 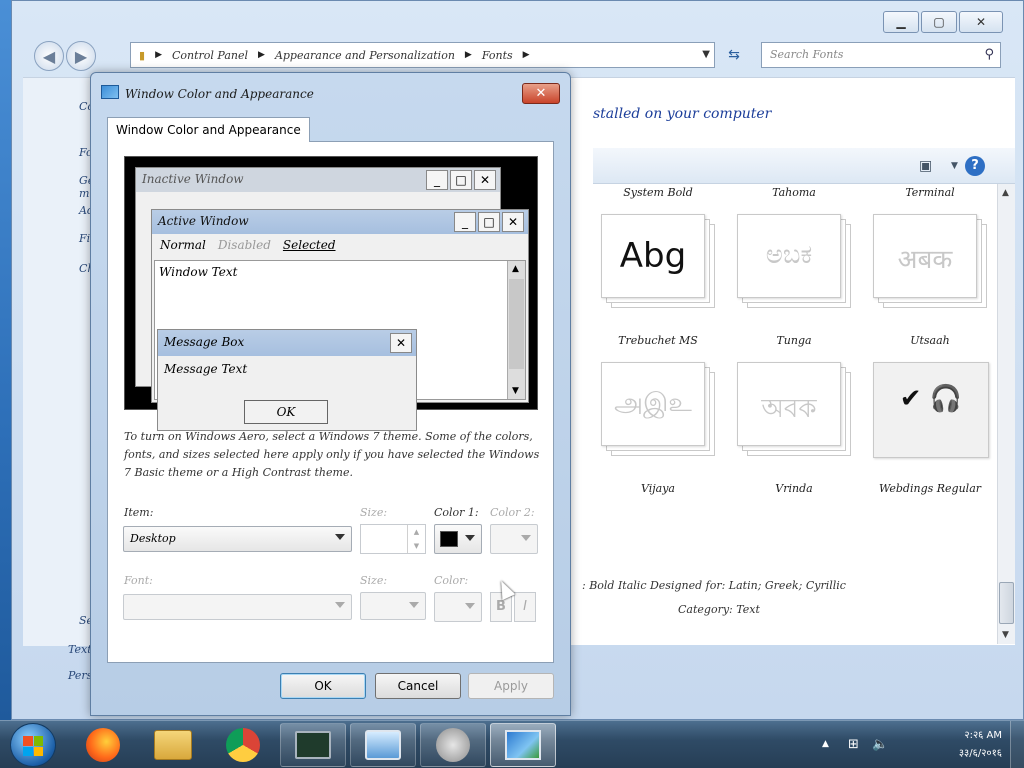 I want to click on back-icon: ◀, so click(x=49, y=56).